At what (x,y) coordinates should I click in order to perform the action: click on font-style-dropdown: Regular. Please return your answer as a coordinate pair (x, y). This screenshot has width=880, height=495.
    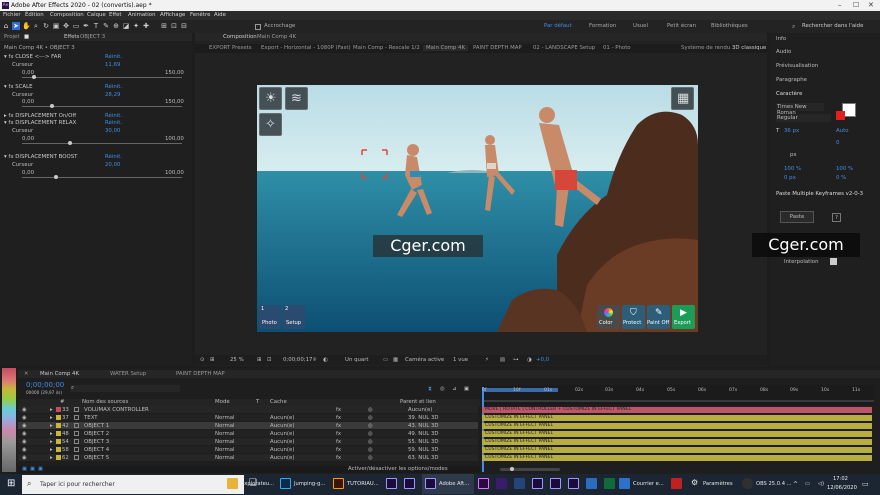
    Looking at the image, I should click on (803, 118).